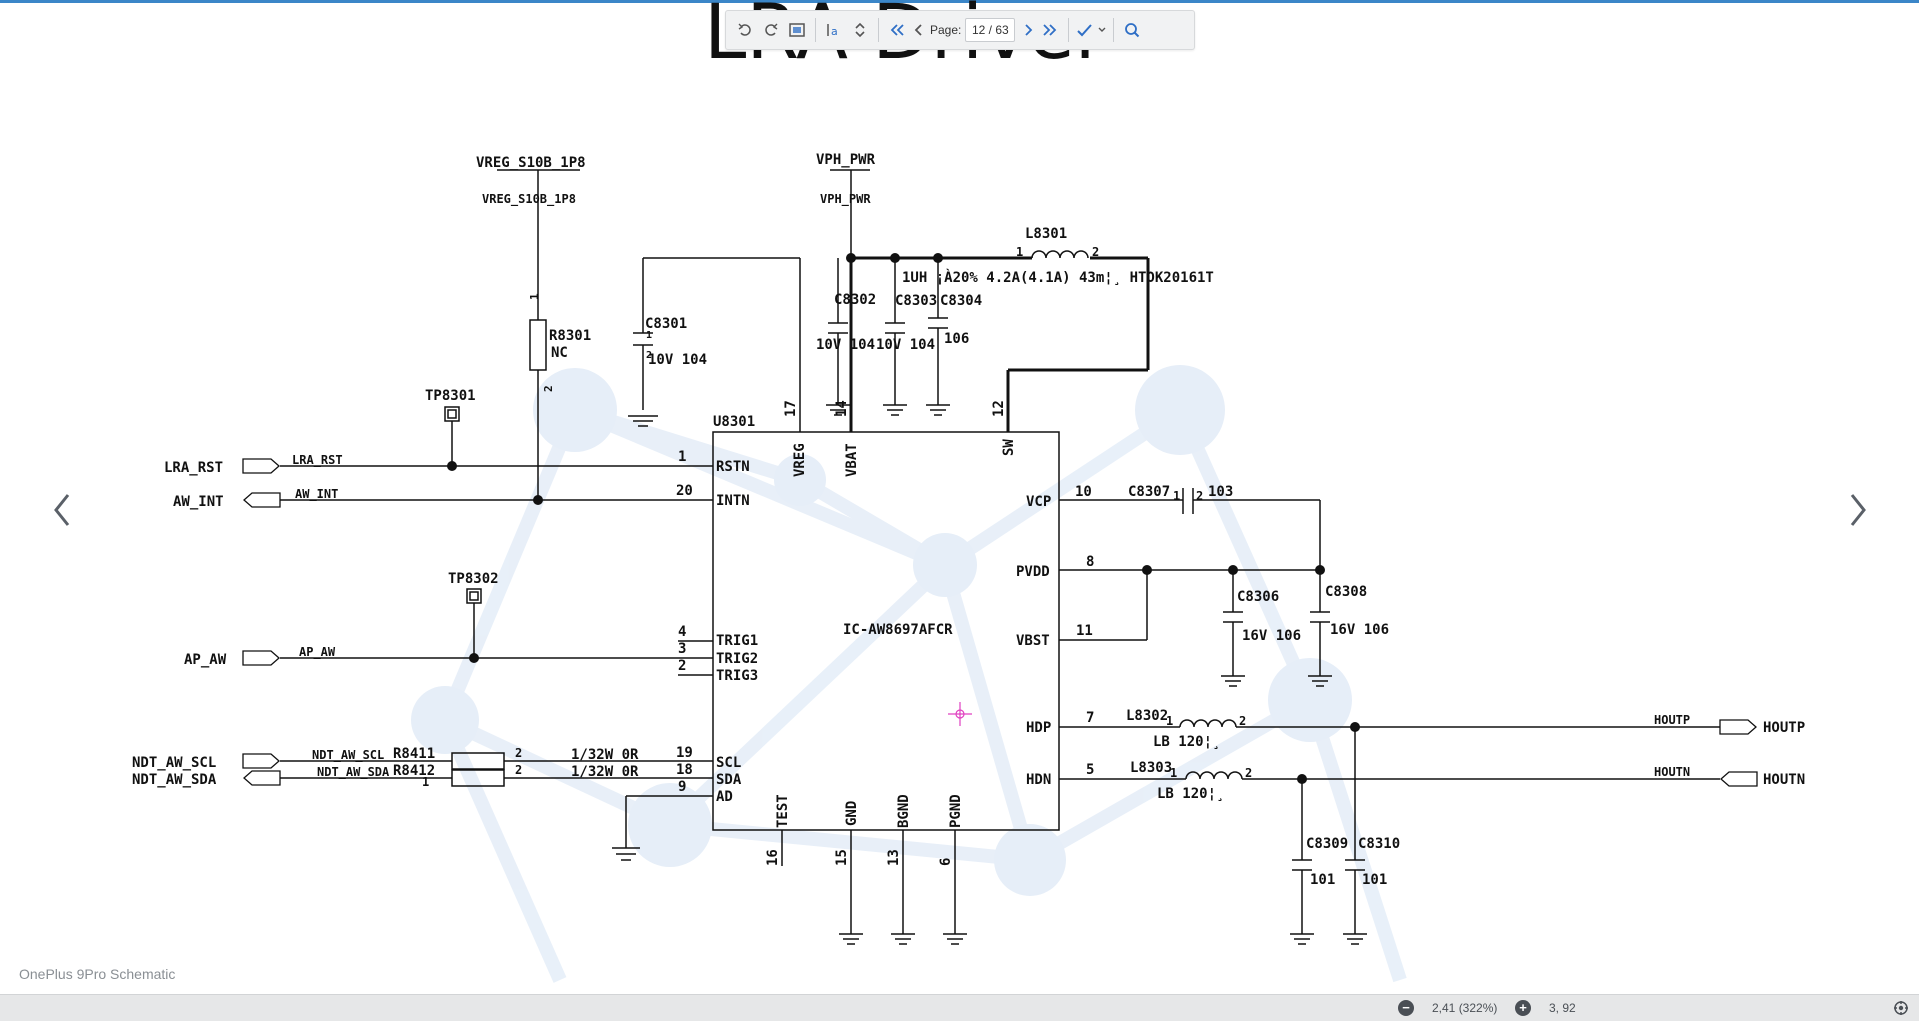 The width and height of the screenshot is (1919, 1021). Describe the element at coordinates (842, 857) in the screenshot. I see `pin-gnd-num: 15` at that location.